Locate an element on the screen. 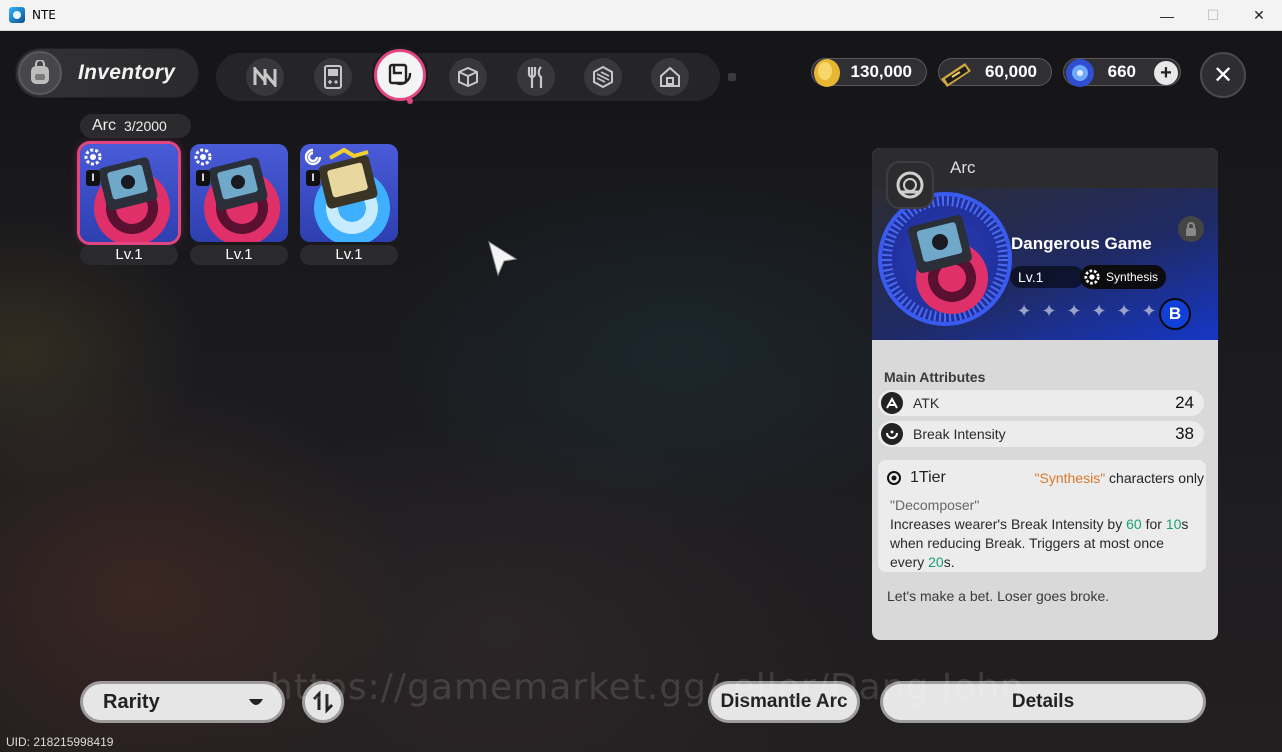 The height and width of the screenshot is (752, 1282). target-icon is located at coordinates (894, 478).